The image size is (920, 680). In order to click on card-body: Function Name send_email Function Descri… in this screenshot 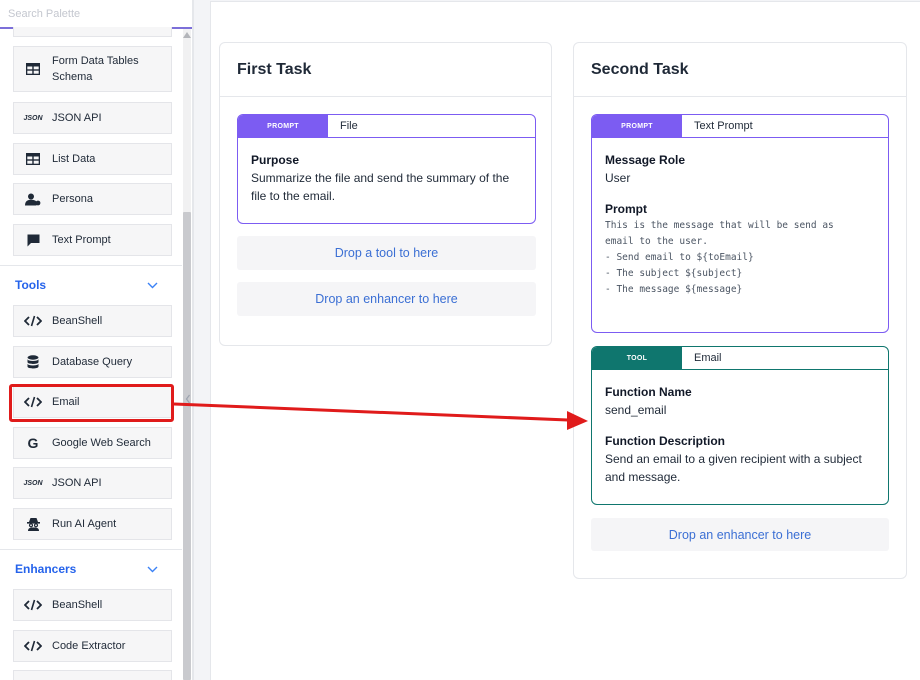, I will do `click(741, 434)`.